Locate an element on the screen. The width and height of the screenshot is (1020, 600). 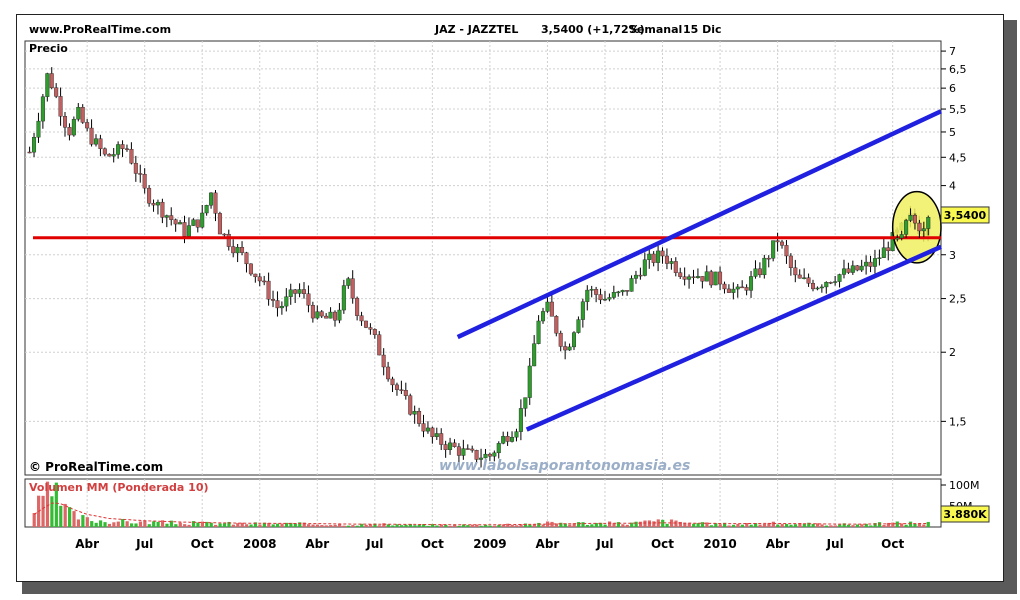
price-y-tick-label: 6,5 is located at coordinates (958, 69).